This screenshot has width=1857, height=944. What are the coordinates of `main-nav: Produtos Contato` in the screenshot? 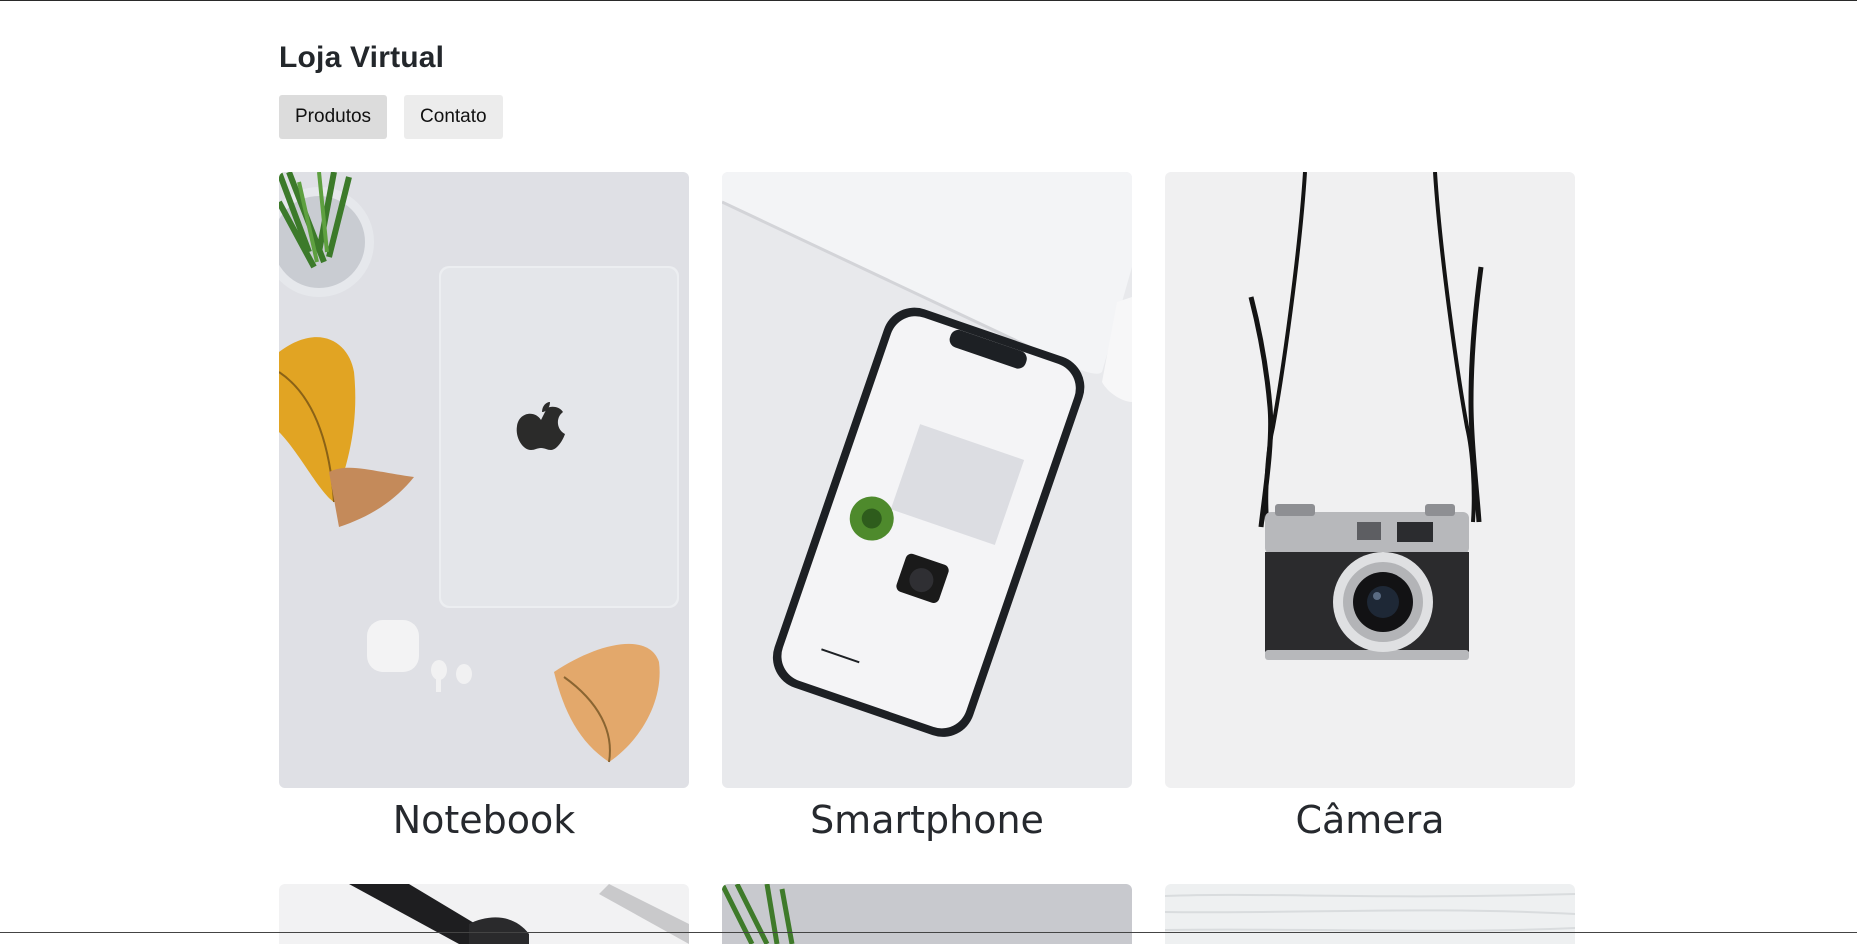 It's located at (391, 117).